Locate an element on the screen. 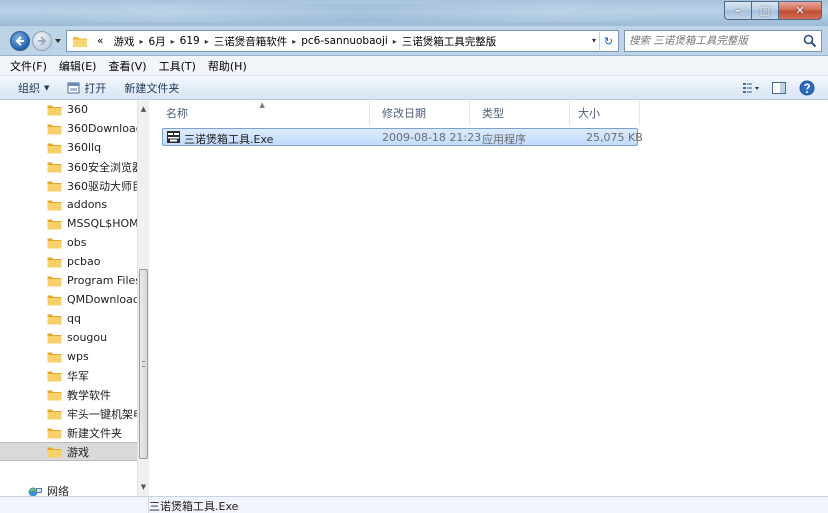  column-header-modified: 修改日期 is located at coordinates (420, 113).